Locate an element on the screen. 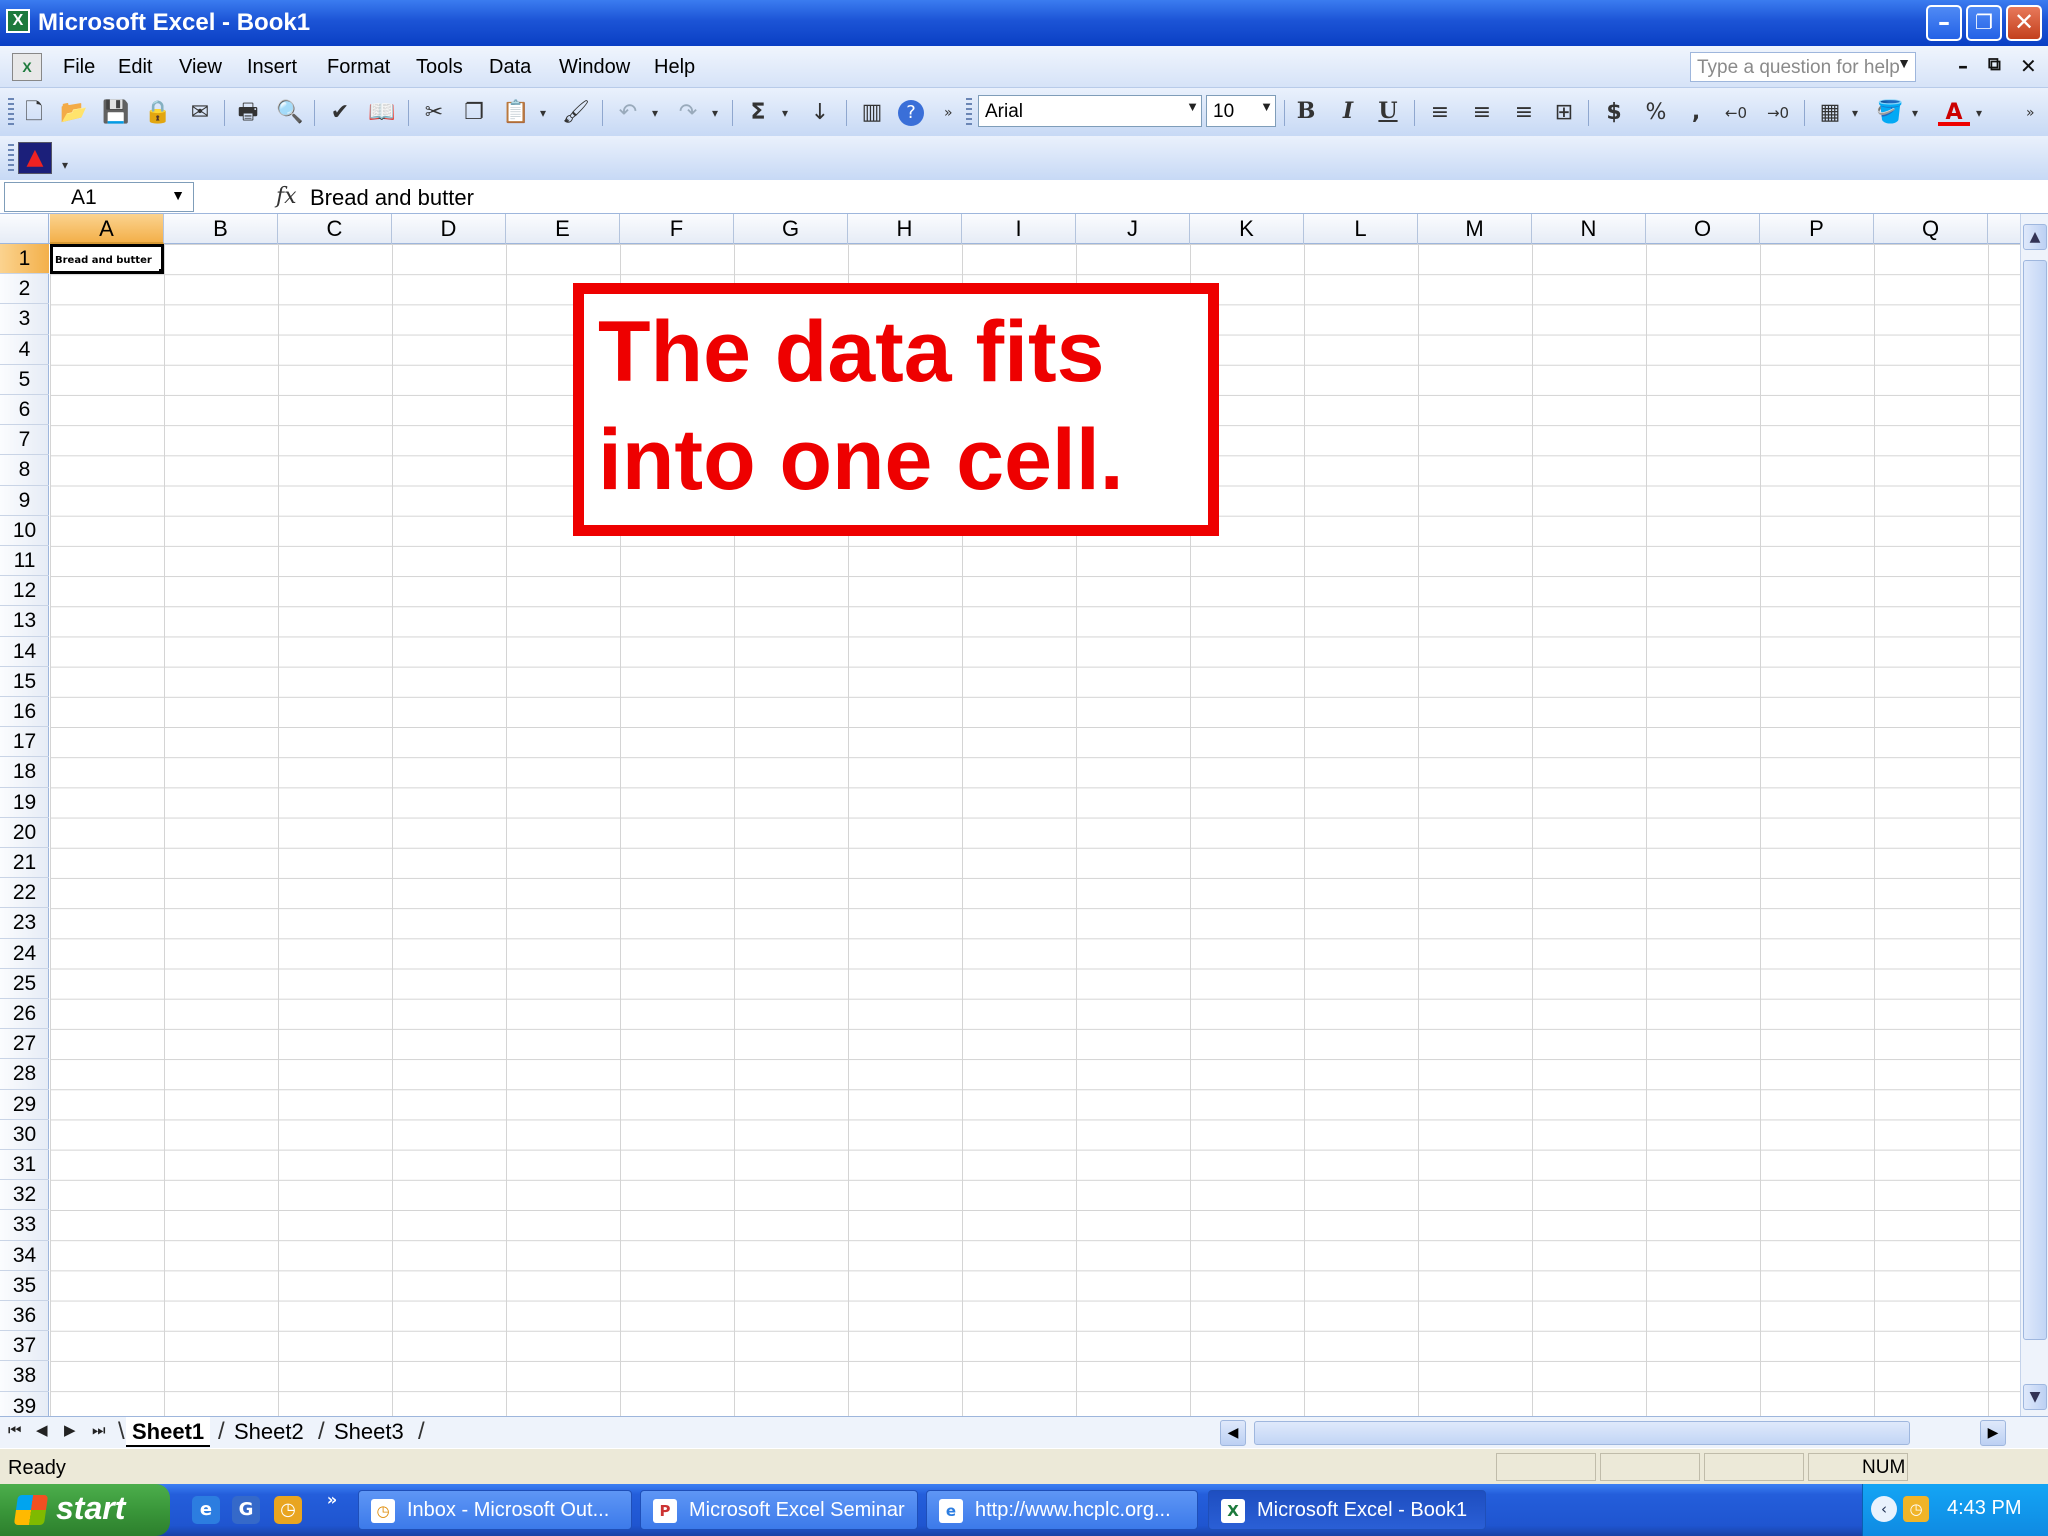 This screenshot has height=1536, width=2048. row-header-29: 29 is located at coordinates (24, 1105).